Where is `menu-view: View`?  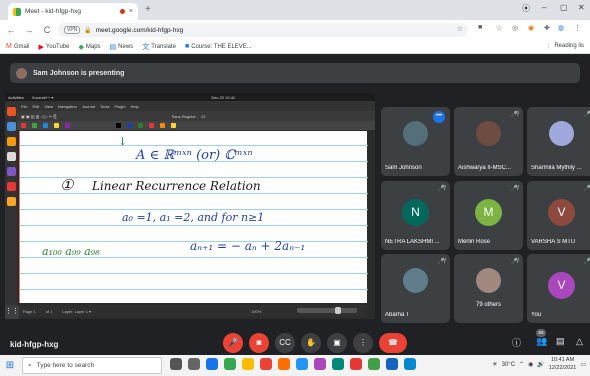 menu-view: View is located at coordinates (48, 106).